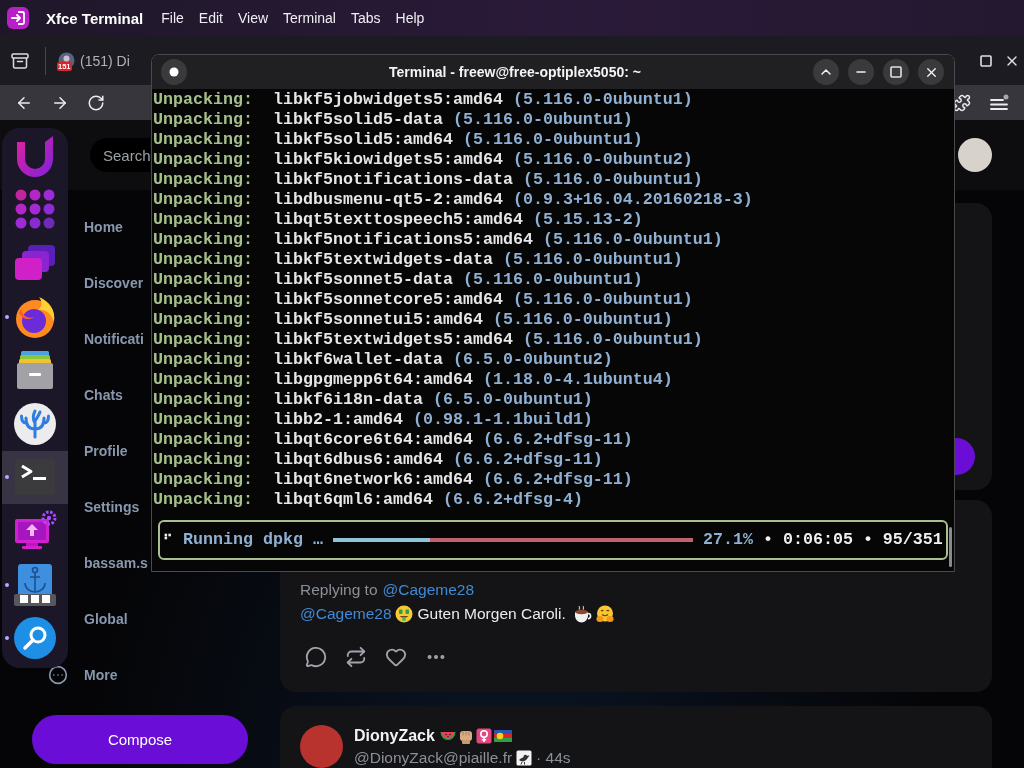  Describe the element at coordinates (986, 60) in the screenshot. I see `restore-icon` at that location.